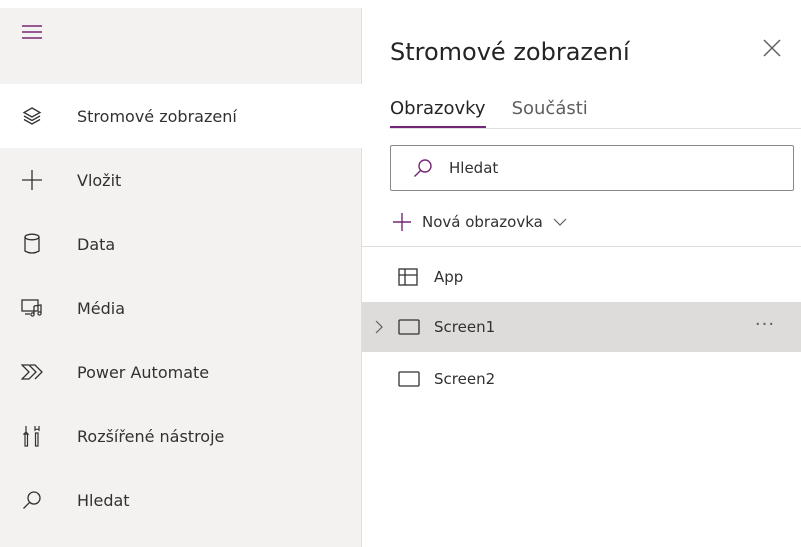 This screenshot has width=801, height=547. I want to click on rail-item-advanced-tools: Rozšířené nástroje, so click(181, 436).